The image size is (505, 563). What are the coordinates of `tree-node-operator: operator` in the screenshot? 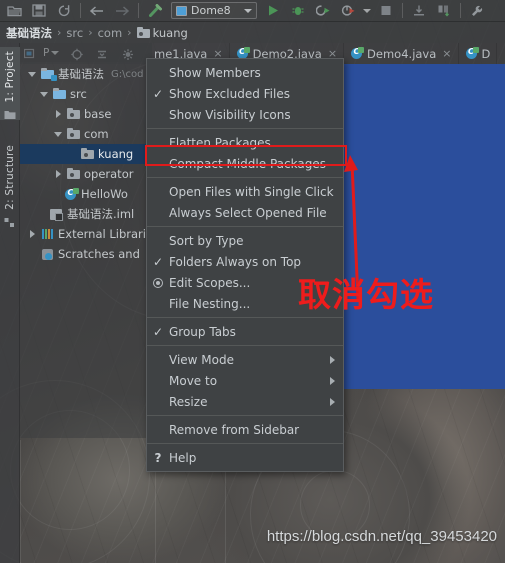 It's located at (86, 174).